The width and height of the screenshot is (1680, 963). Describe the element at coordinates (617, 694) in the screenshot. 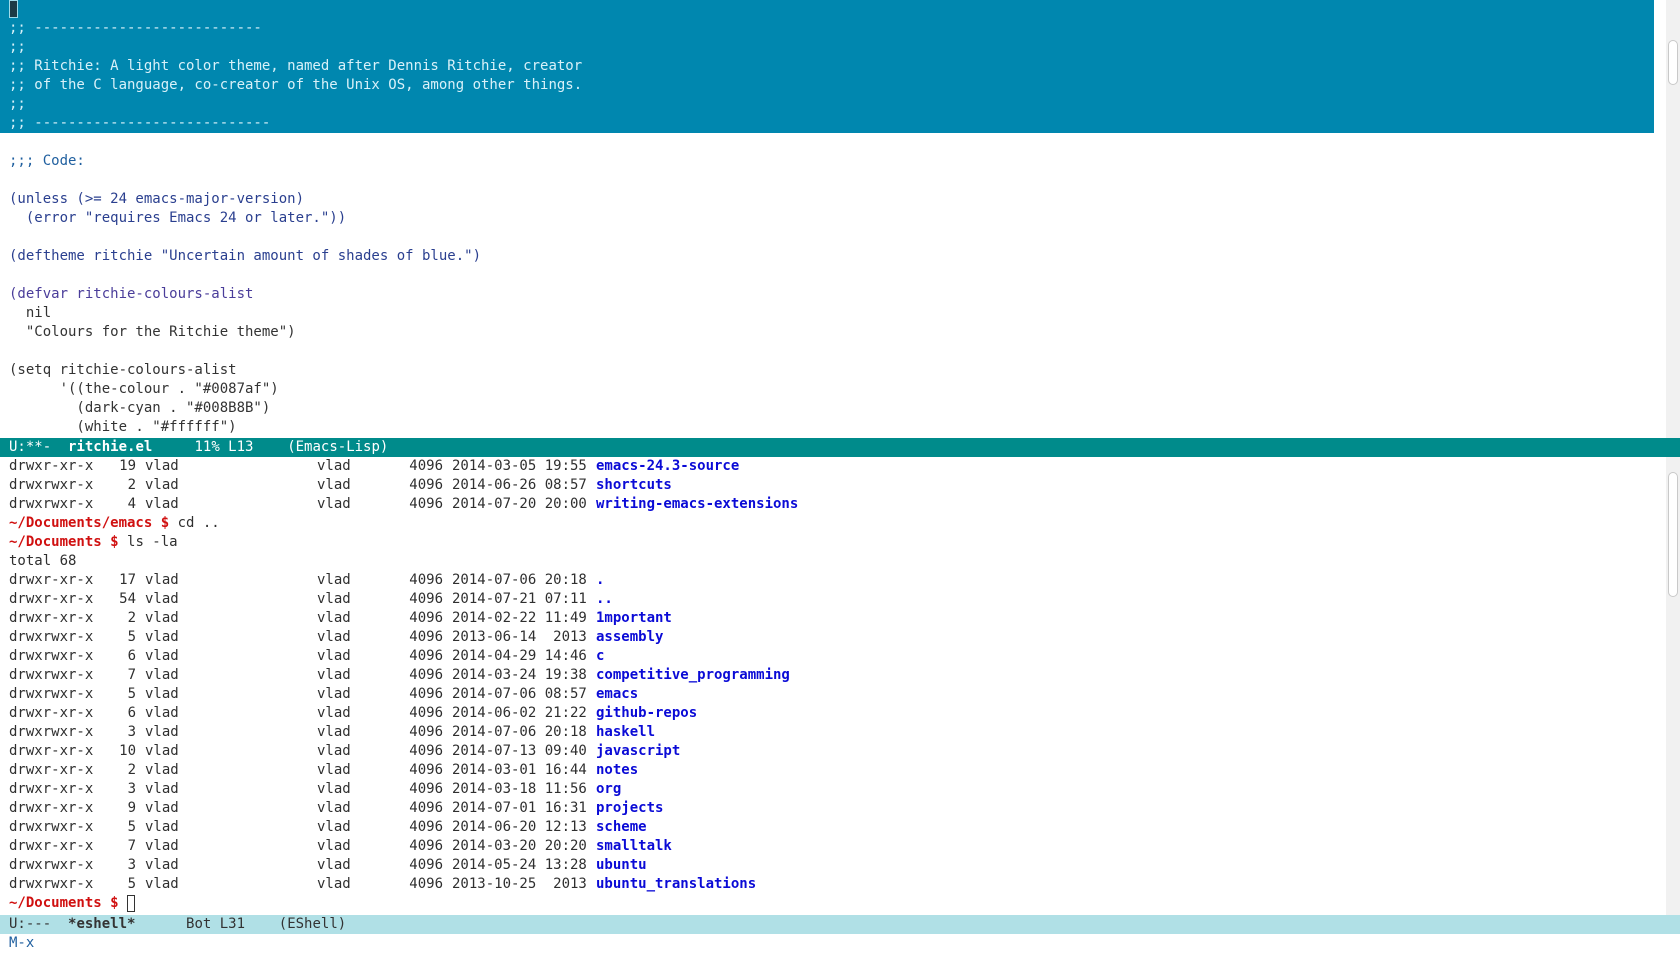

I see `ls-directory-name: emacs` at that location.